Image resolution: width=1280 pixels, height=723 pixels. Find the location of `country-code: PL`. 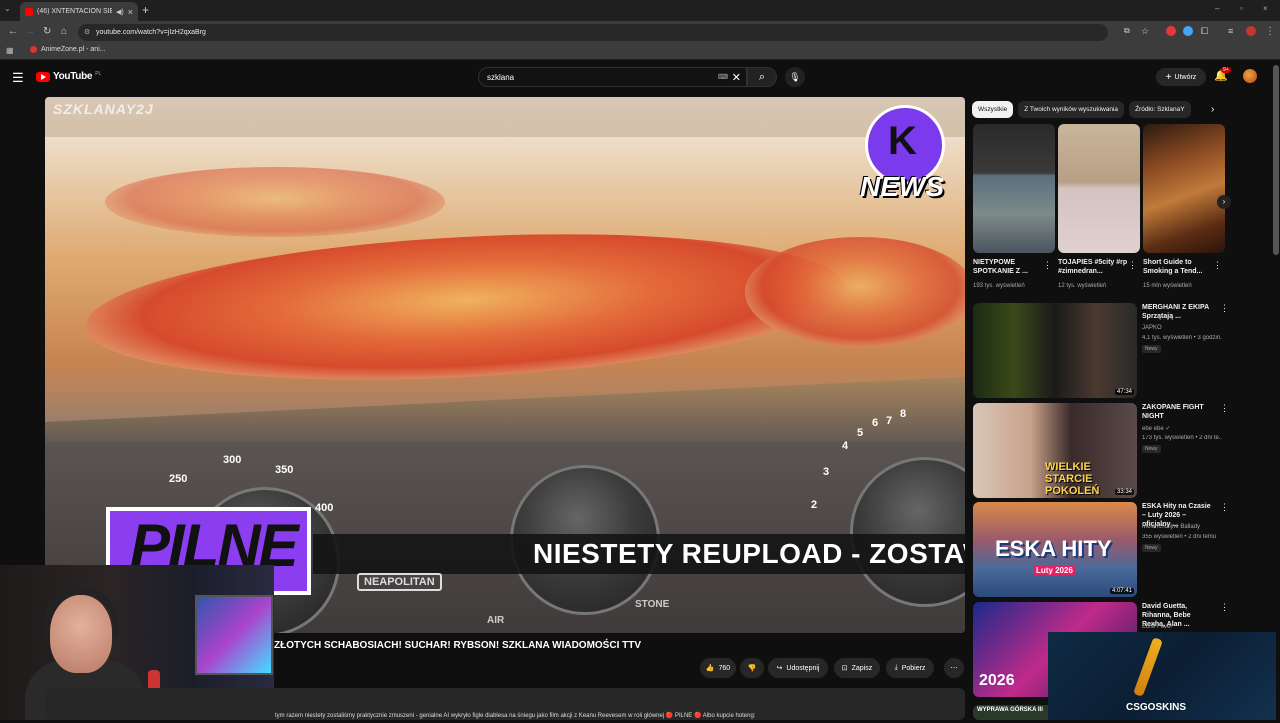

country-code: PL is located at coordinates (98, 73).